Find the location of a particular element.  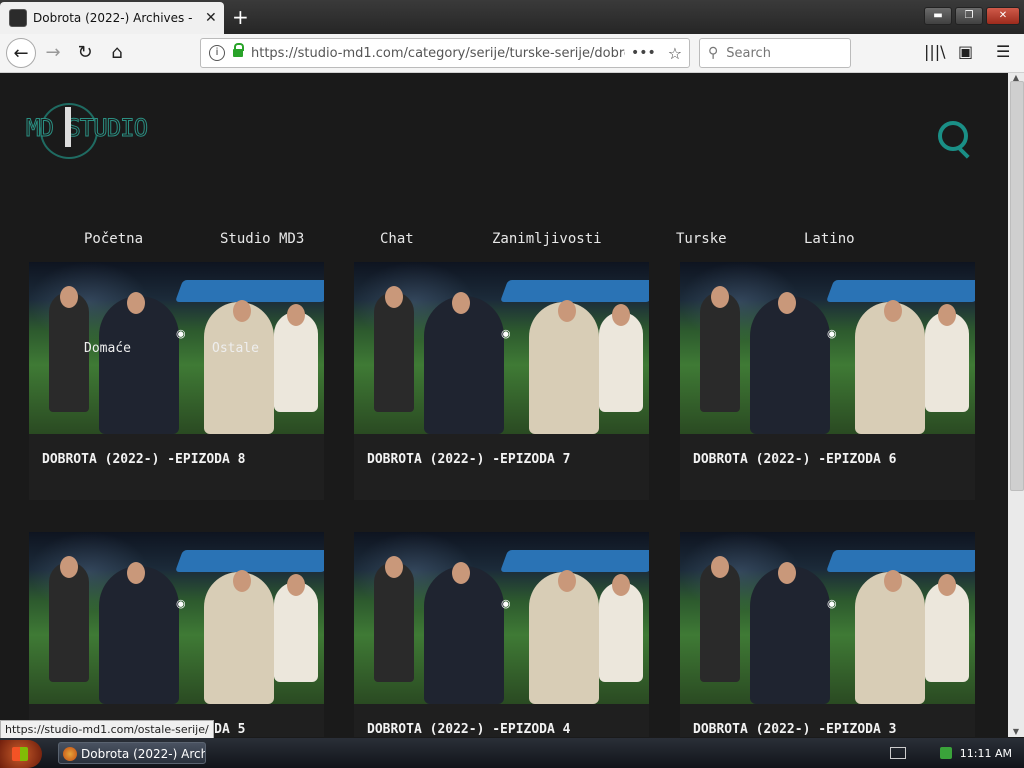

windows-flag-icon is located at coordinates (20, 754).